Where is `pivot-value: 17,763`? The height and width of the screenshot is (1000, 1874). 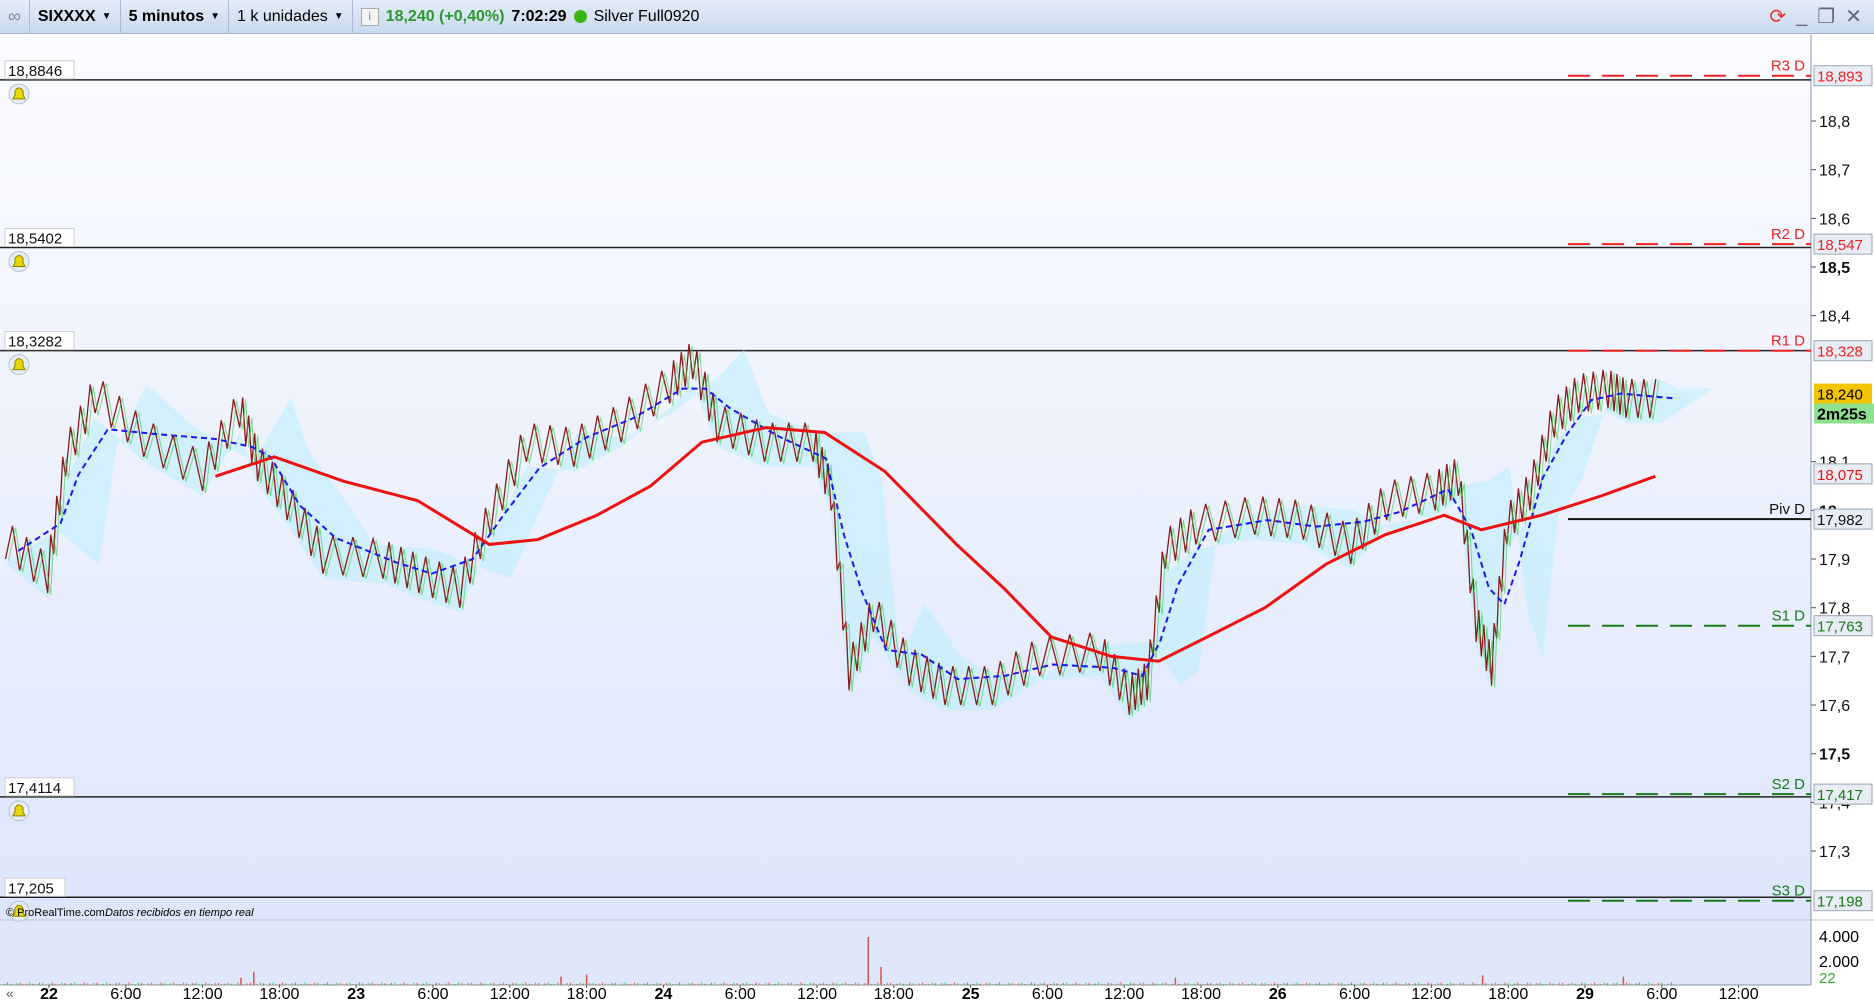 pivot-value: 17,763 is located at coordinates (1840, 627).